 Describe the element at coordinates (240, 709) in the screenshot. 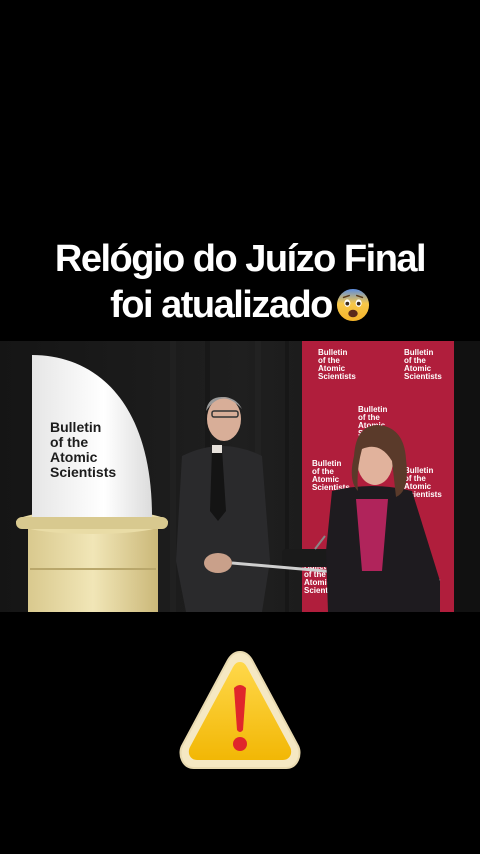

I see `warning-triangle-icon` at that location.